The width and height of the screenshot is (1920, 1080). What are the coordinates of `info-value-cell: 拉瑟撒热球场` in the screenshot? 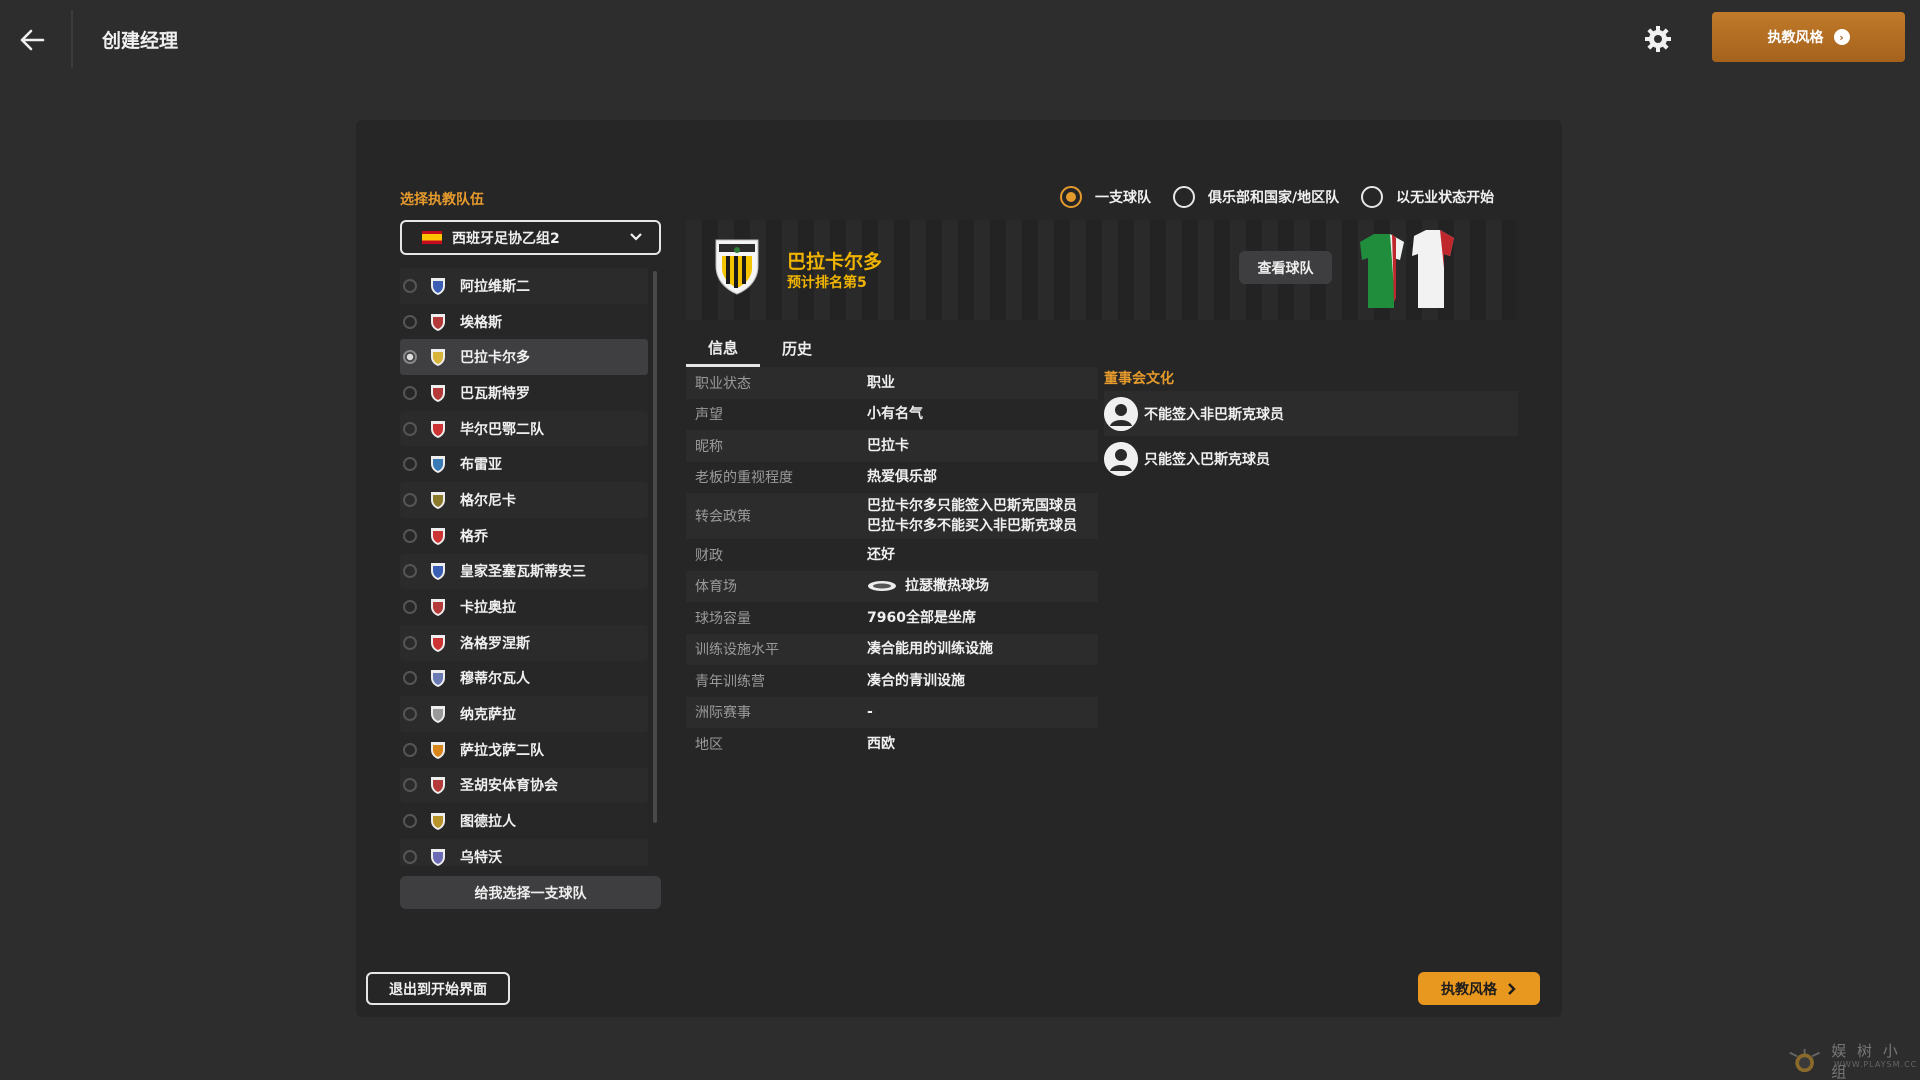 It's located at (982, 586).